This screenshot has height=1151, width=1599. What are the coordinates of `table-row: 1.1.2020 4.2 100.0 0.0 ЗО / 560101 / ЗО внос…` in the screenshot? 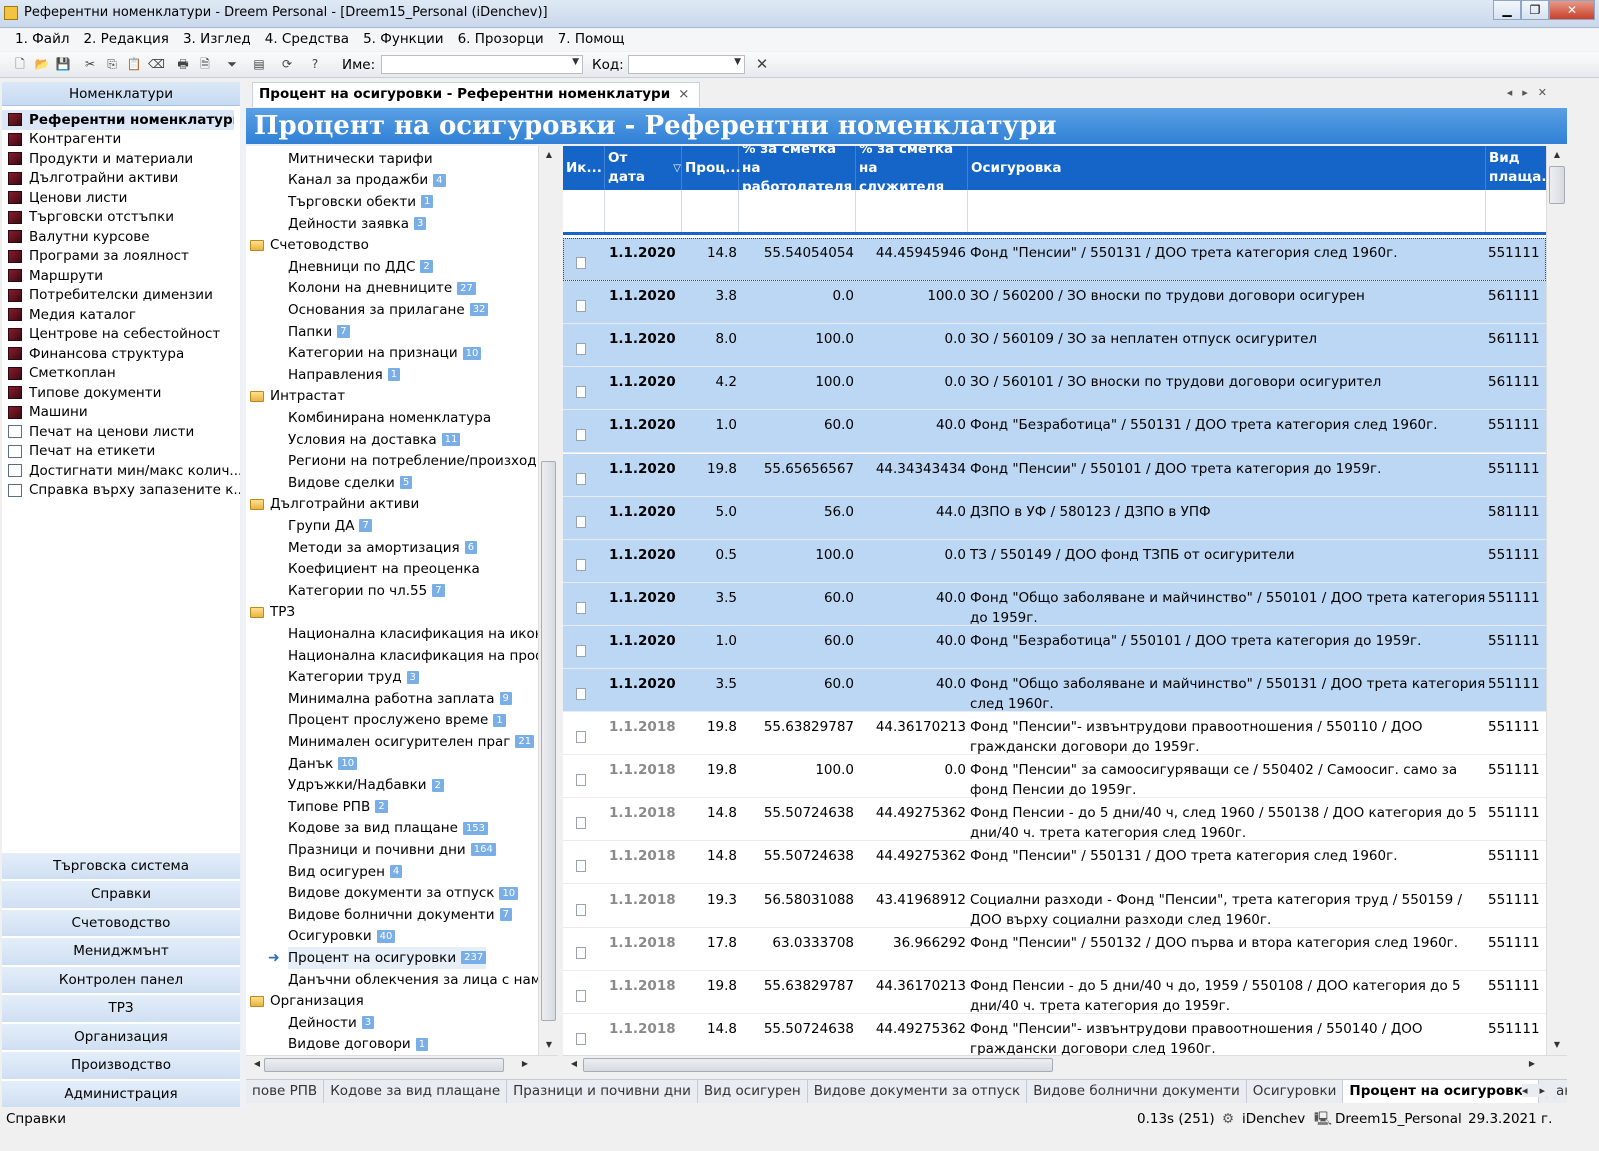 It's located at (1054, 389).